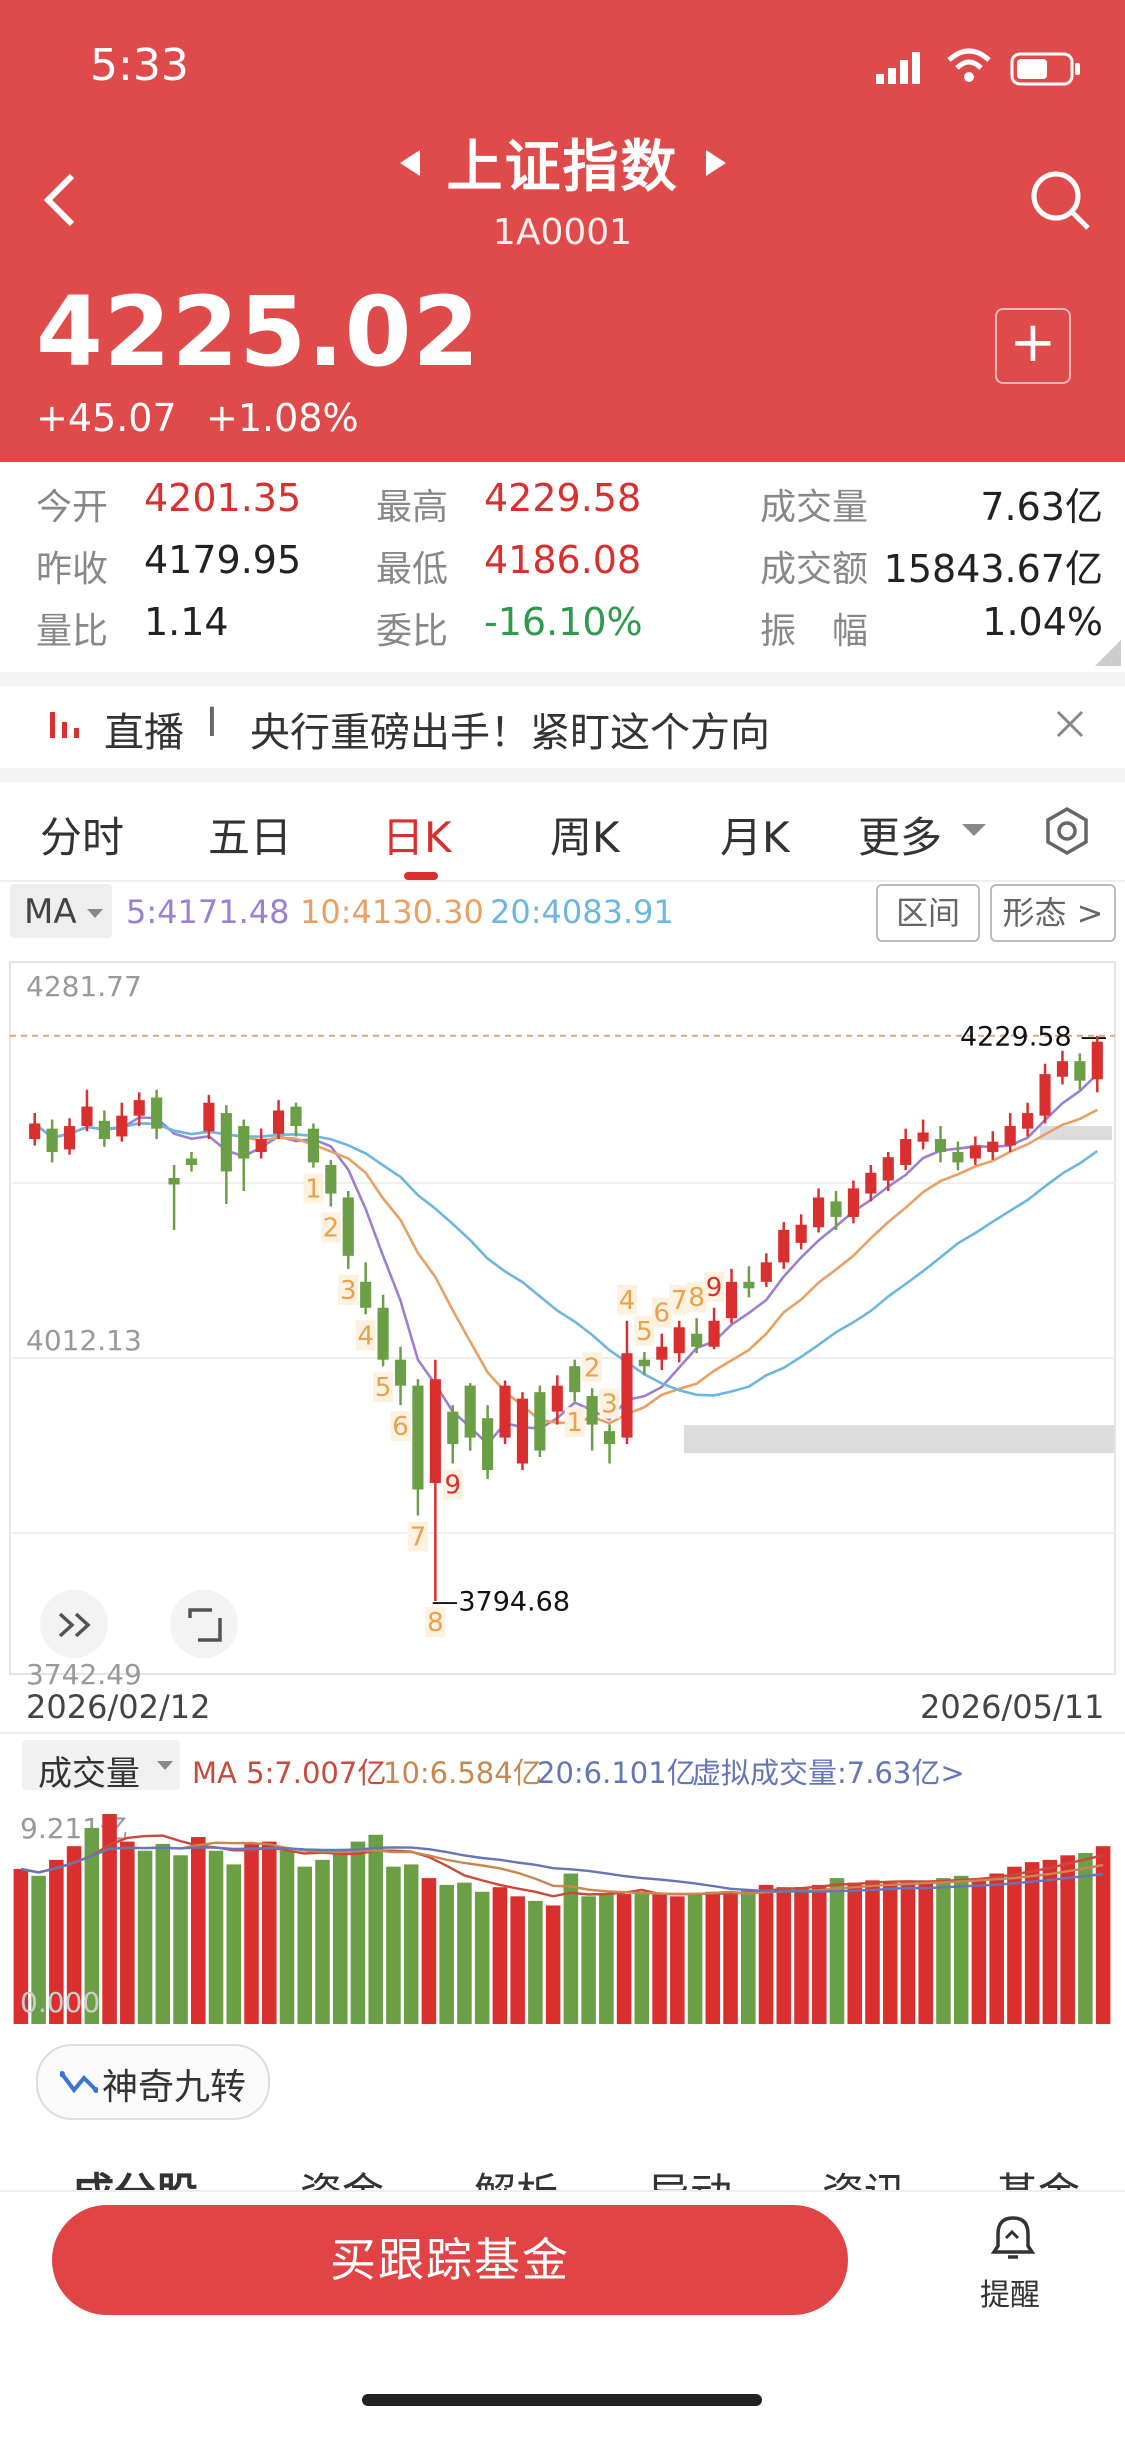 The width and height of the screenshot is (1125, 2438). Describe the element at coordinates (616, 1773) in the screenshot. I see `vol-ma20: 20:6.101亿` at that location.